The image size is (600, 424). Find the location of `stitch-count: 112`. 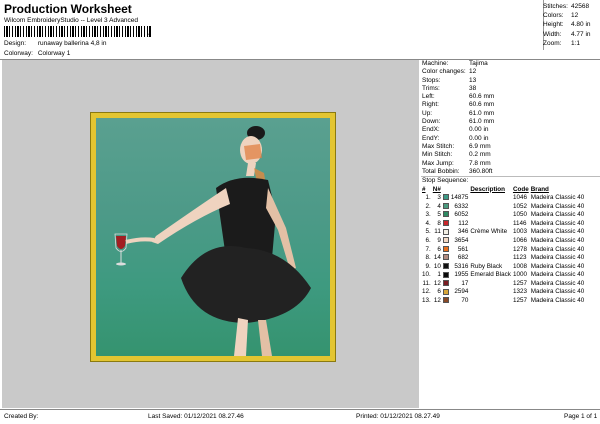

stitch-count: 112 is located at coordinates (463, 223).